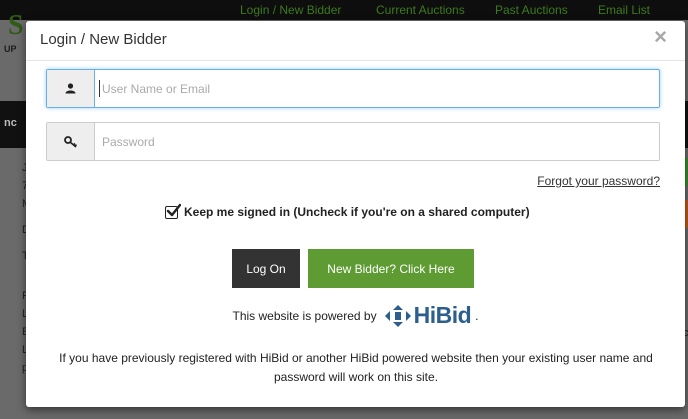  Describe the element at coordinates (10, 49) in the screenshot. I see `background-logo-subtitle: UP` at that location.